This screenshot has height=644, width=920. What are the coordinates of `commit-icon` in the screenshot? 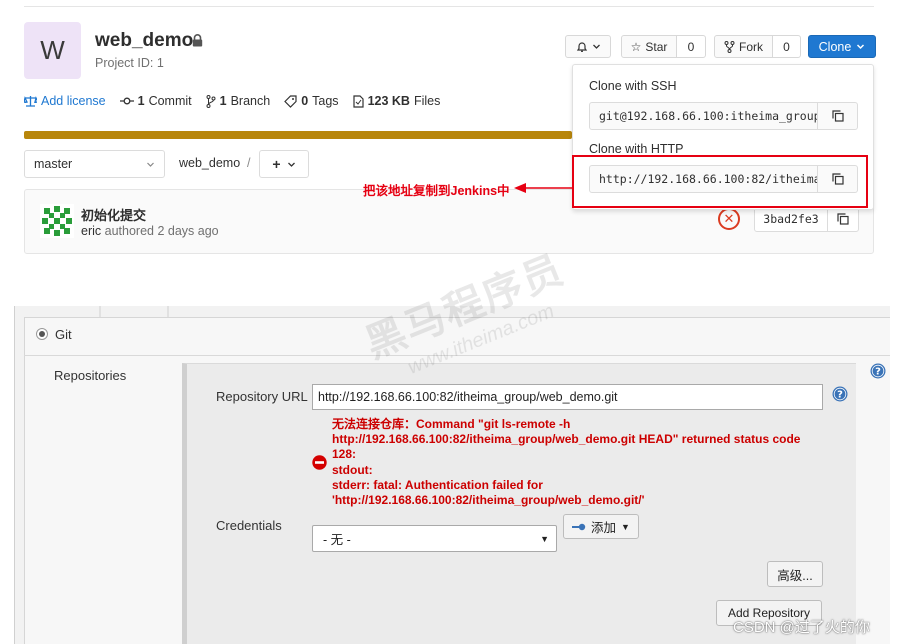 It's located at (126, 101).